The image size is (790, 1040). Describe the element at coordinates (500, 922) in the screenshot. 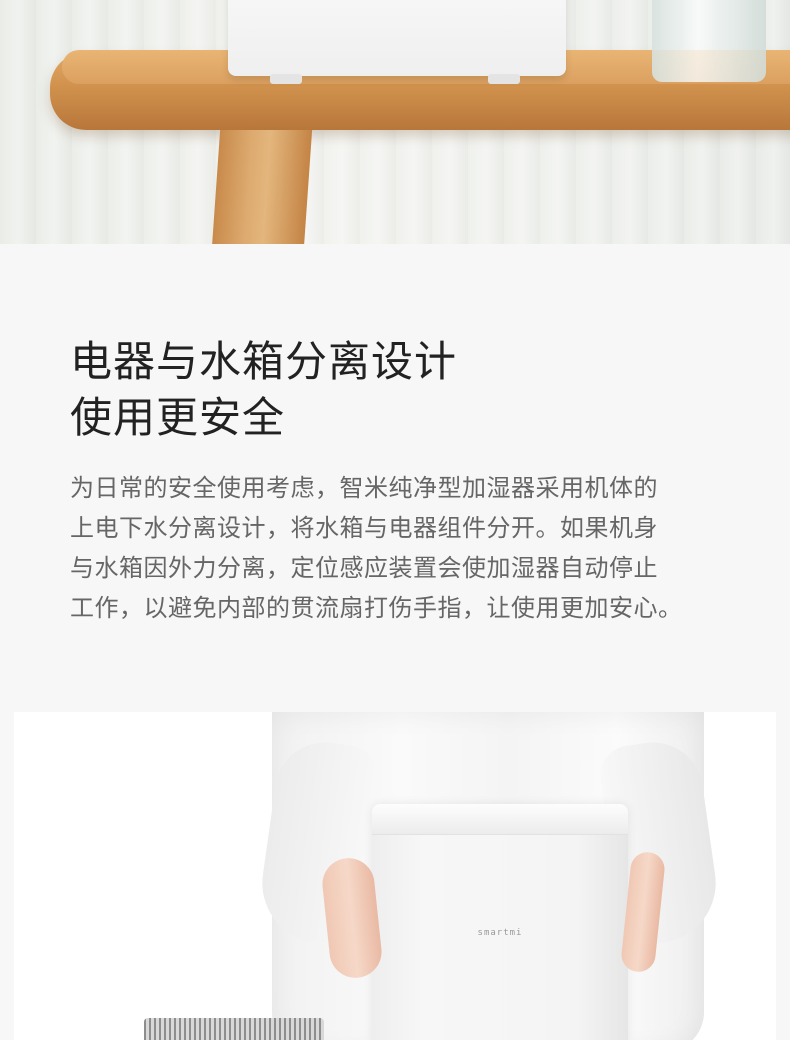

I see `water-tank-box: smartmi` at that location.